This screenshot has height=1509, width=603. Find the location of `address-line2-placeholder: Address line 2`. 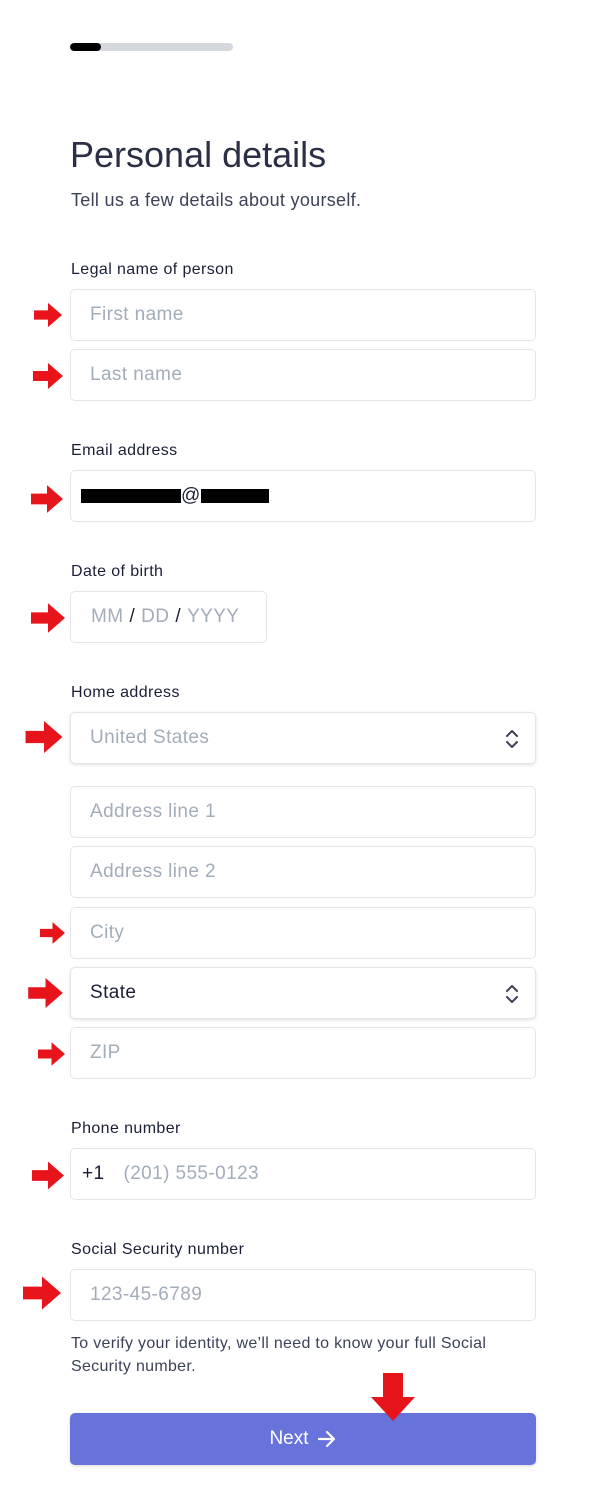

address-line2-placeholder: Address line 2 is located at coordinates (153, 871).